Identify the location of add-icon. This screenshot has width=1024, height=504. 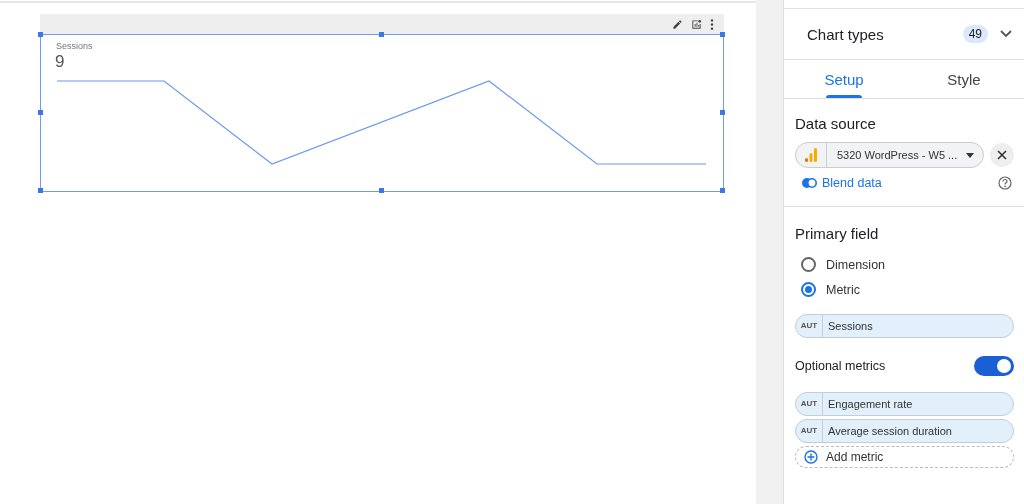
(811, 457).